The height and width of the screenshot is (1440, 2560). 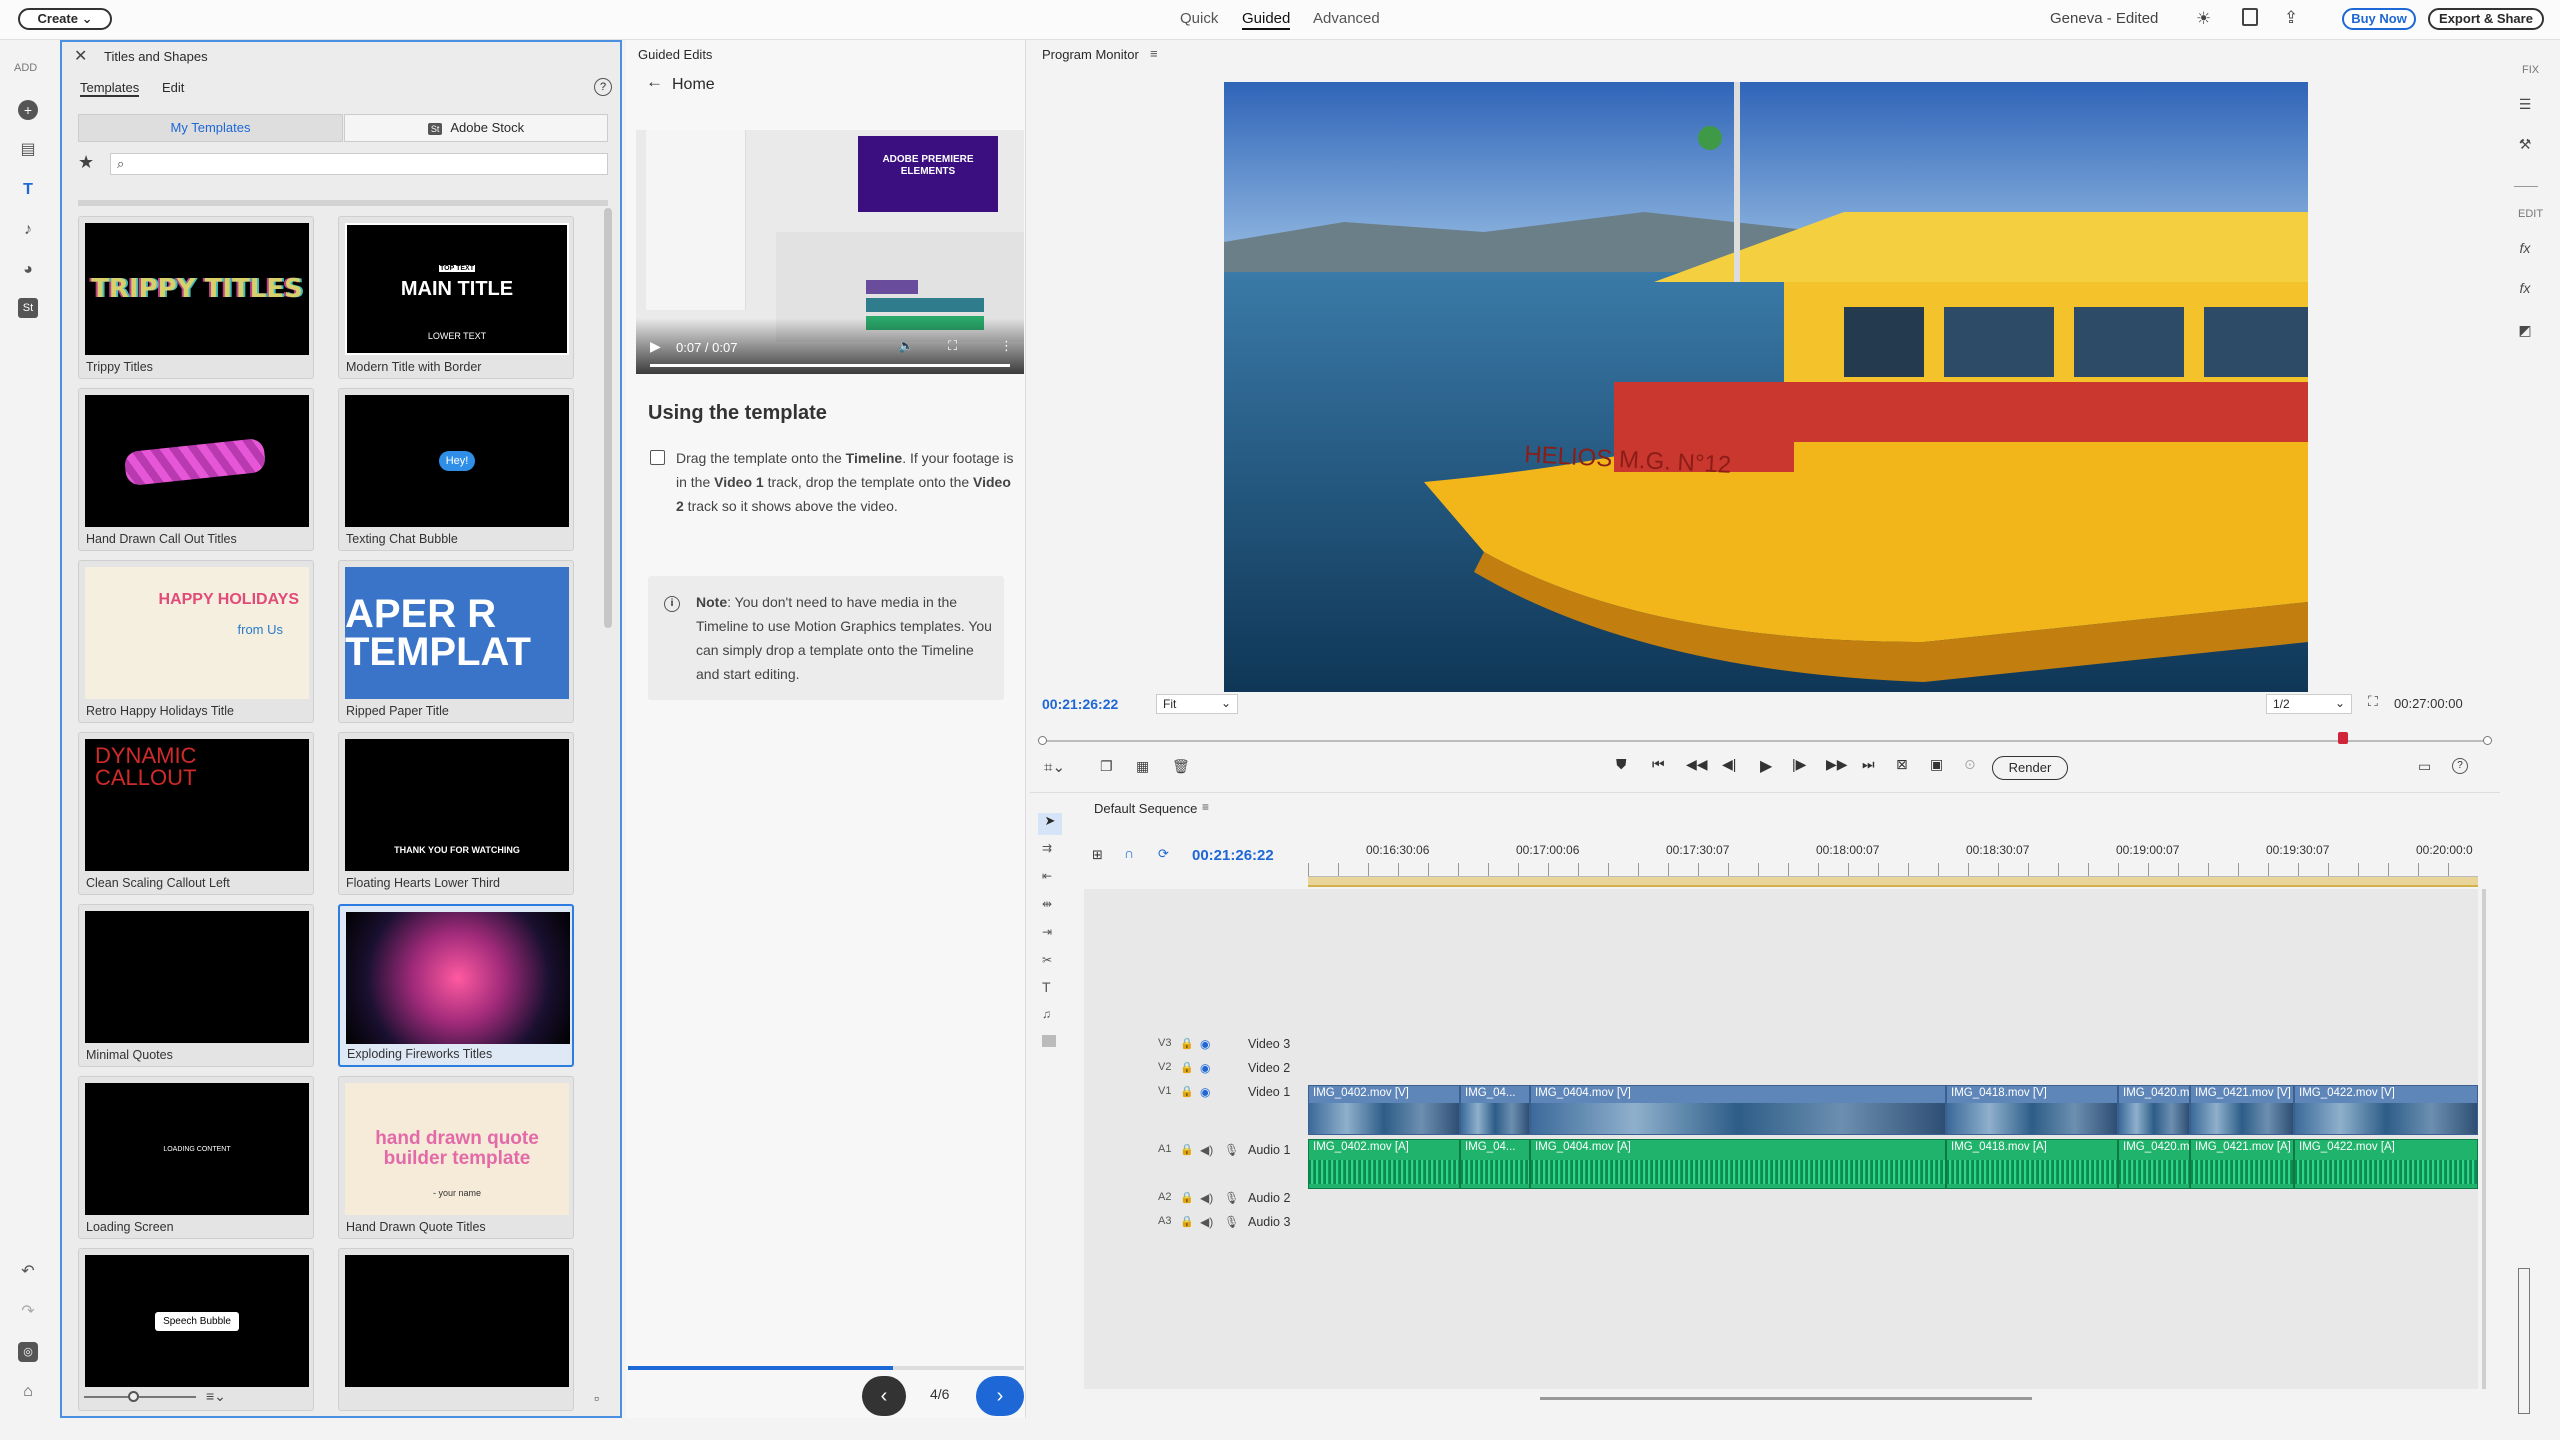 I want to click on vertical-scrollbar, so click(x=2484, y=1139).